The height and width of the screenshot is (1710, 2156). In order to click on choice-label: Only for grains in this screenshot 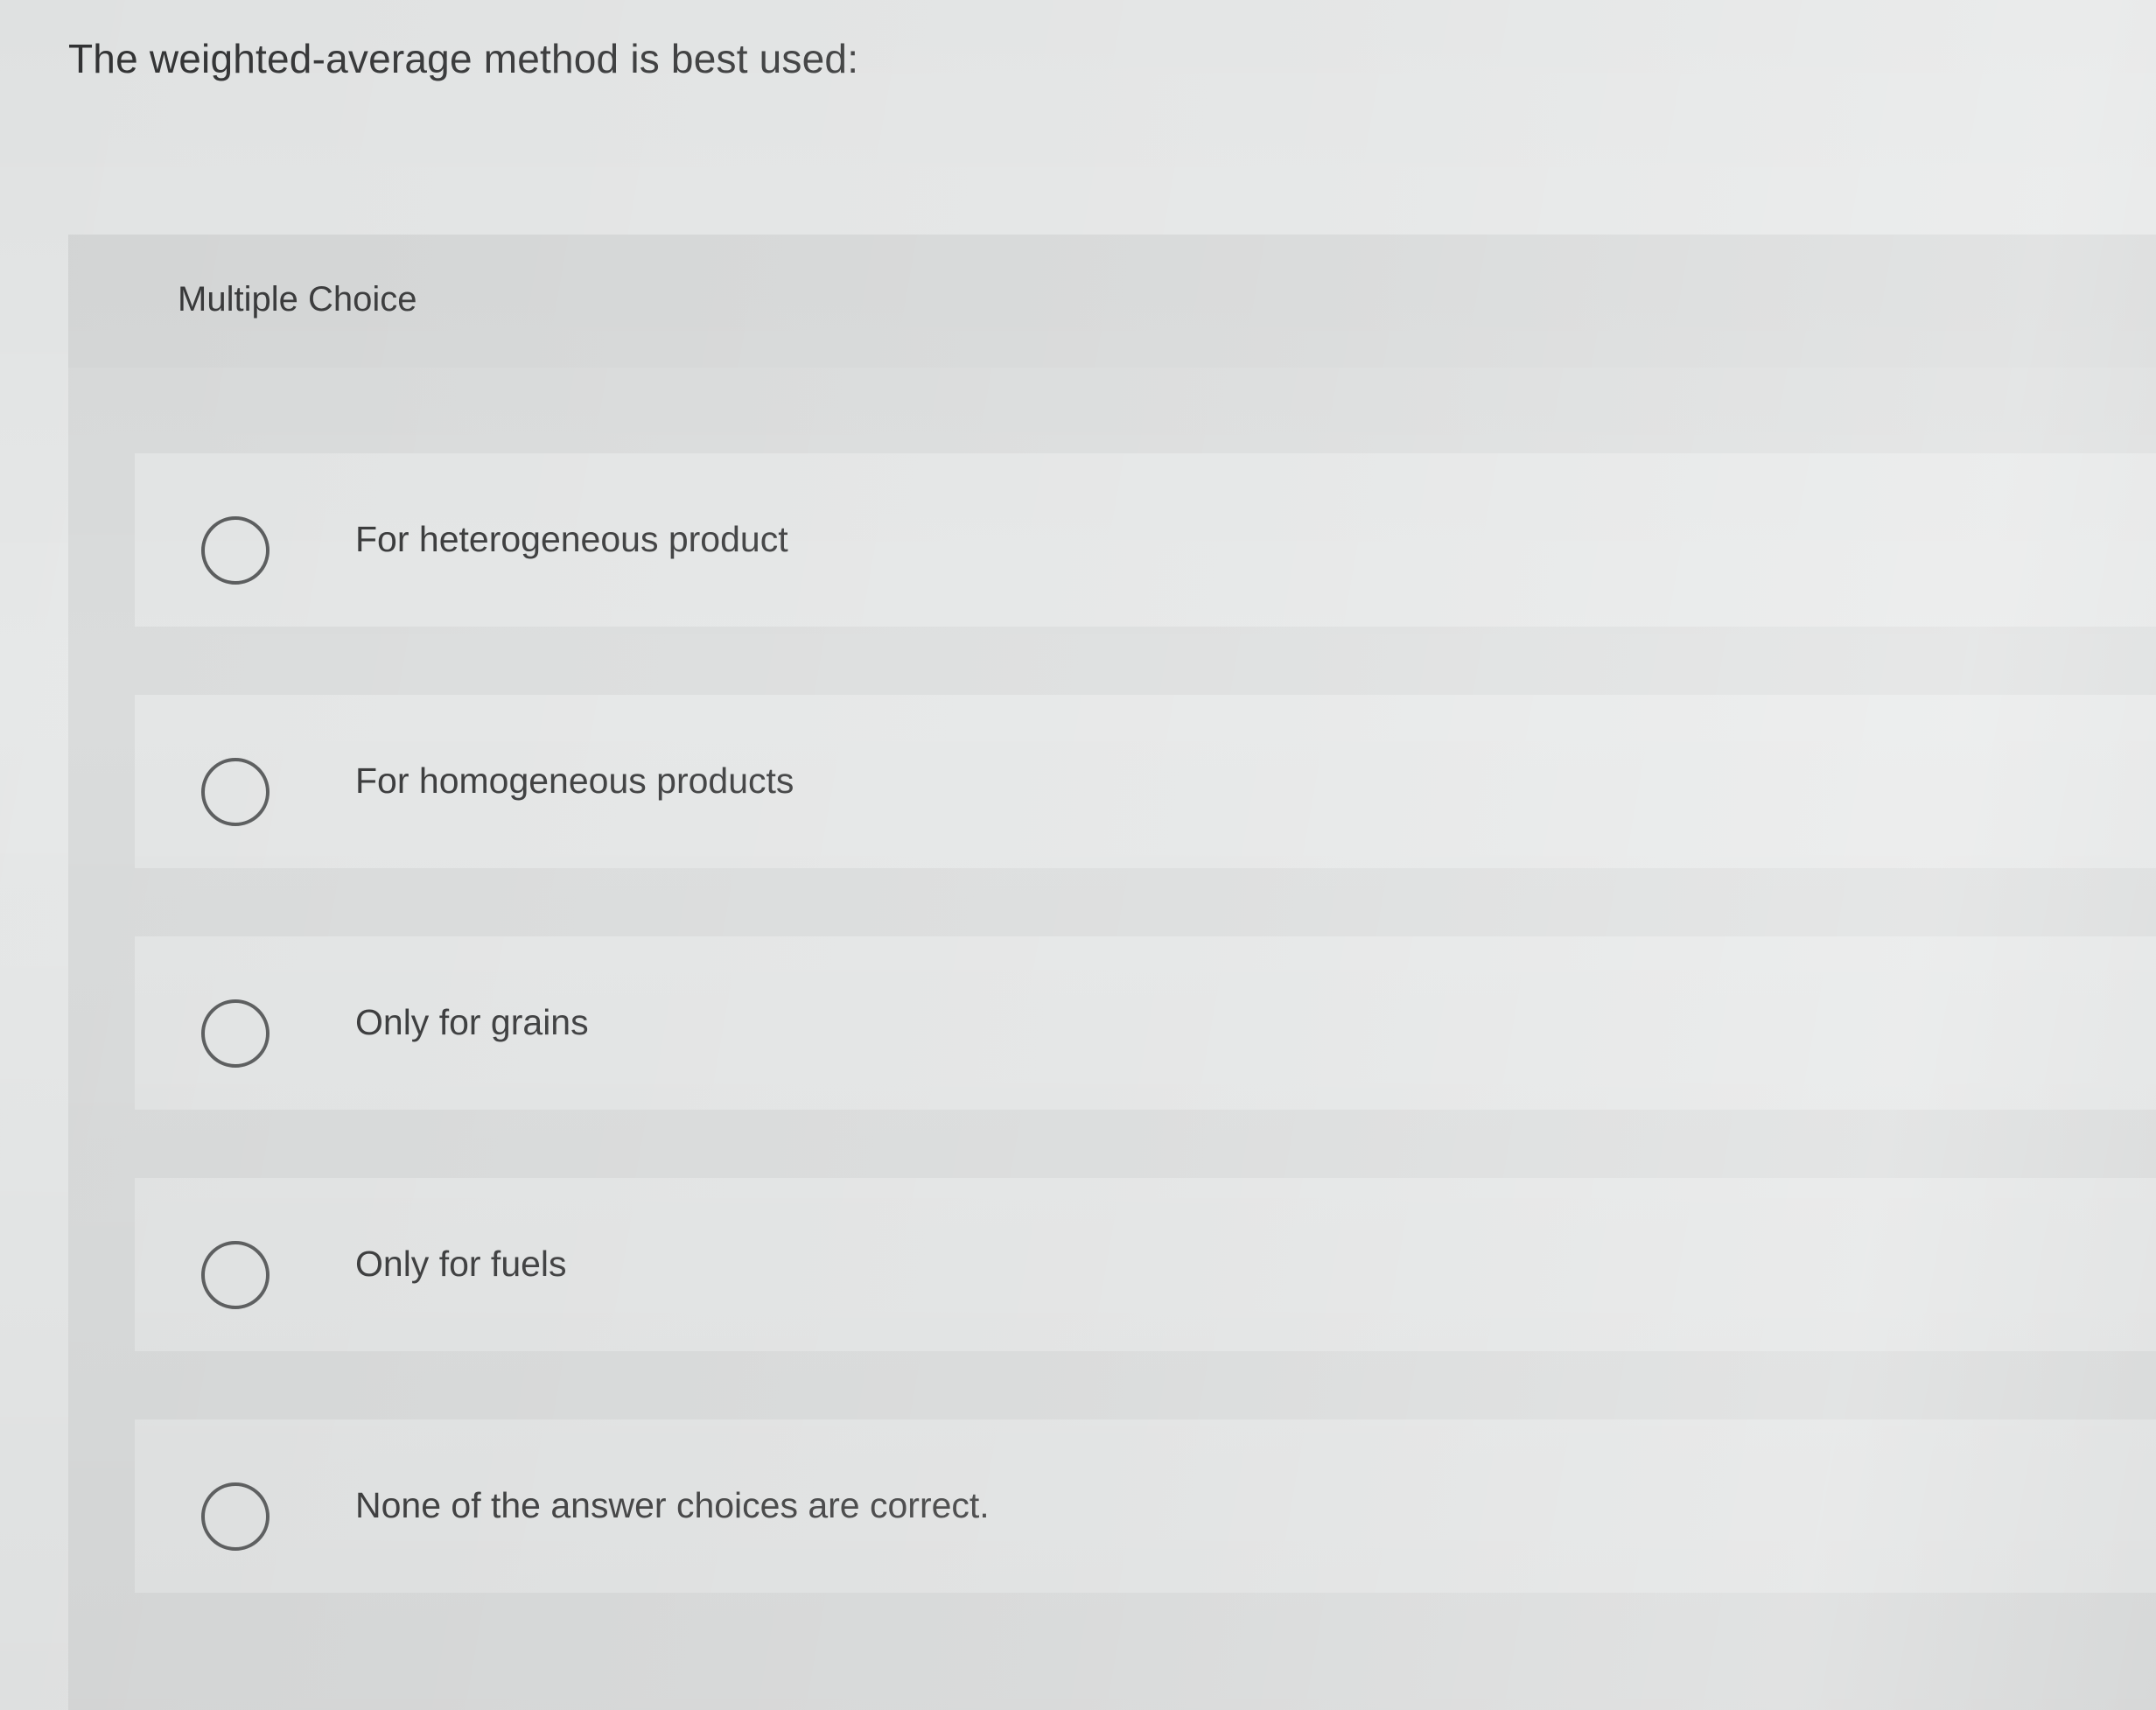, I will do `click(472, 1022)`.